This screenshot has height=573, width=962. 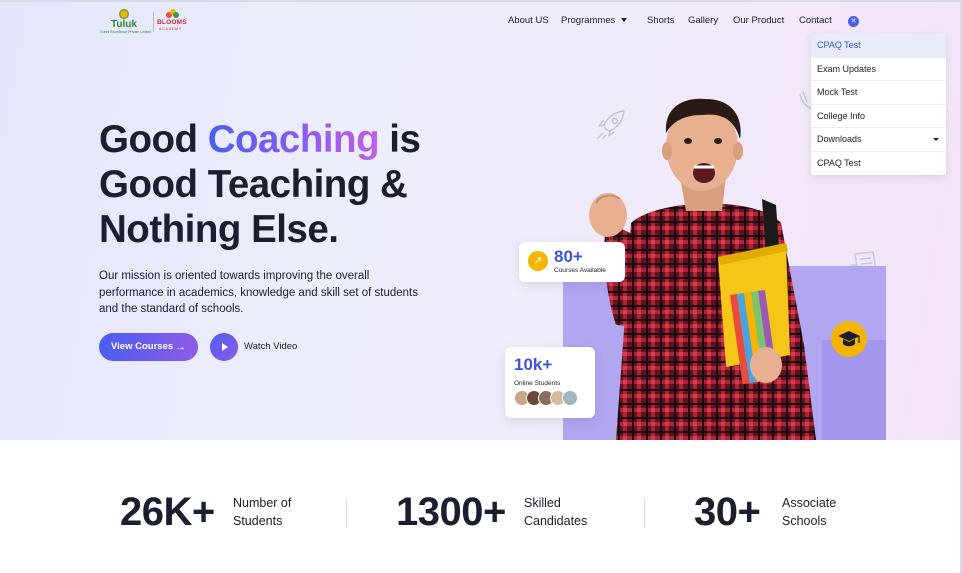 I want to click on hero-title-start: Good, so click(x=153, y=139).